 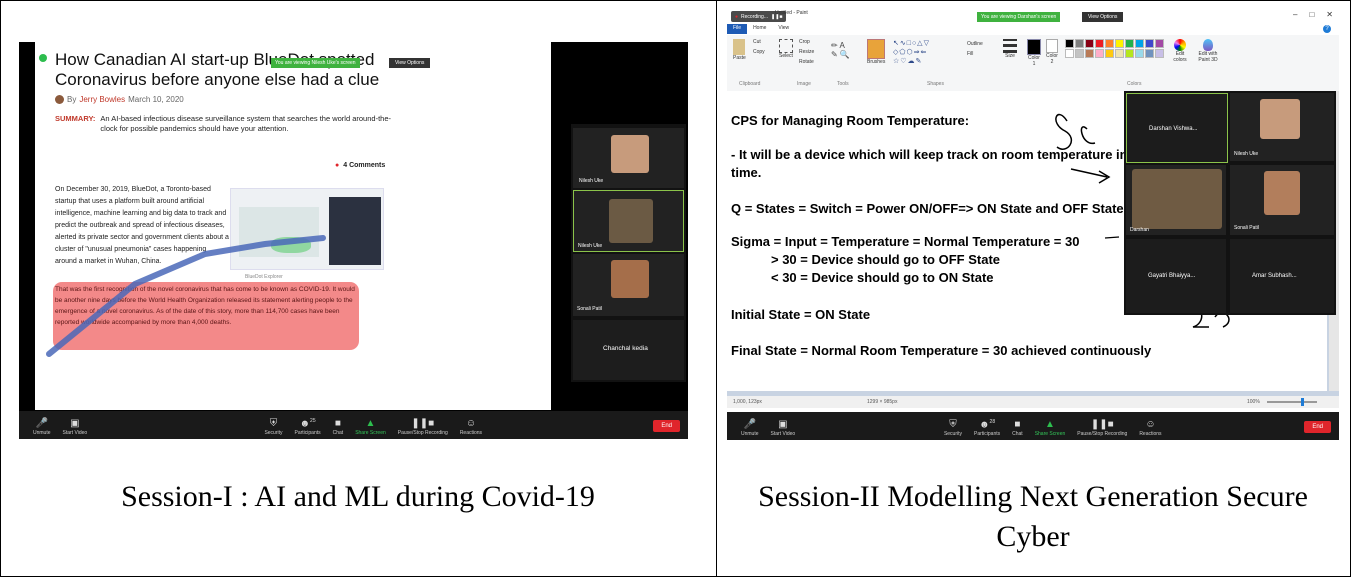 What do you see at coordinates (358, 496) in the screenshot?
I see `caption-left: Session-I : AI and ML during Covid-19` at bounding box center [358, 496].